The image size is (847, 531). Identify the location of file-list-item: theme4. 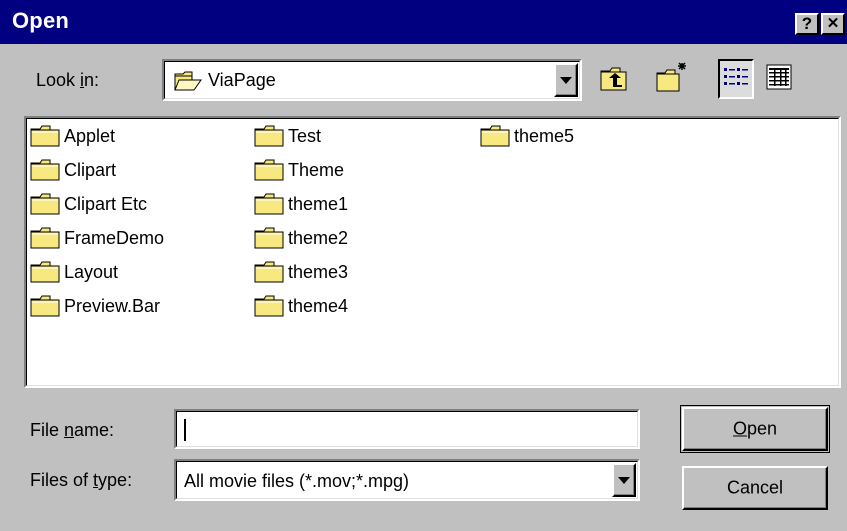
(301, 306).